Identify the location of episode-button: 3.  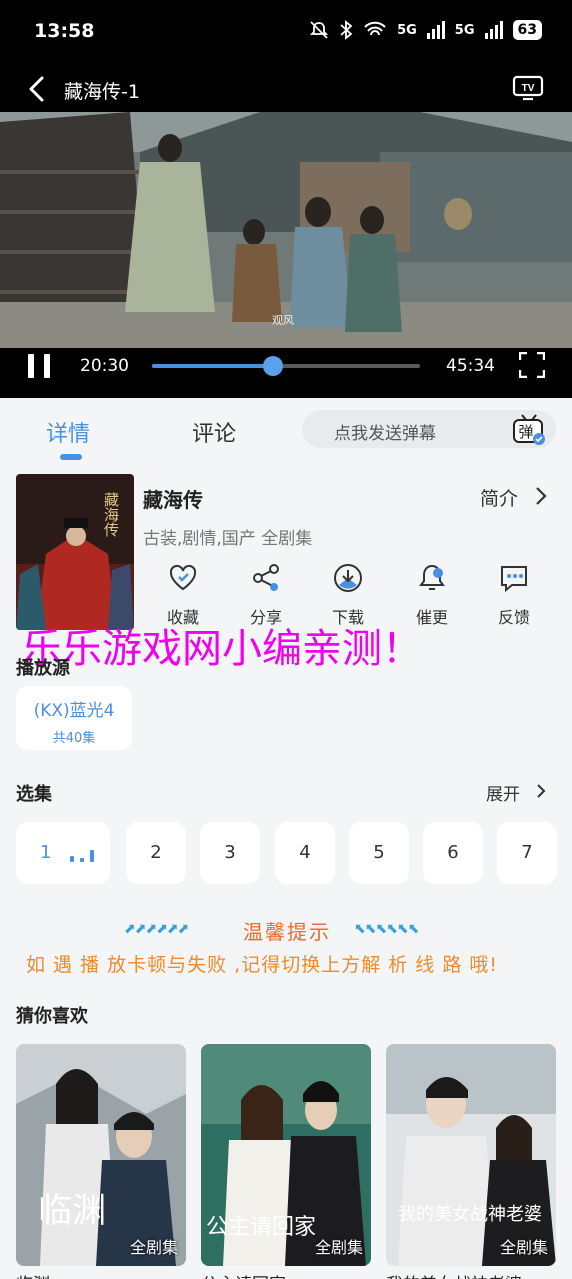
(230, 853).